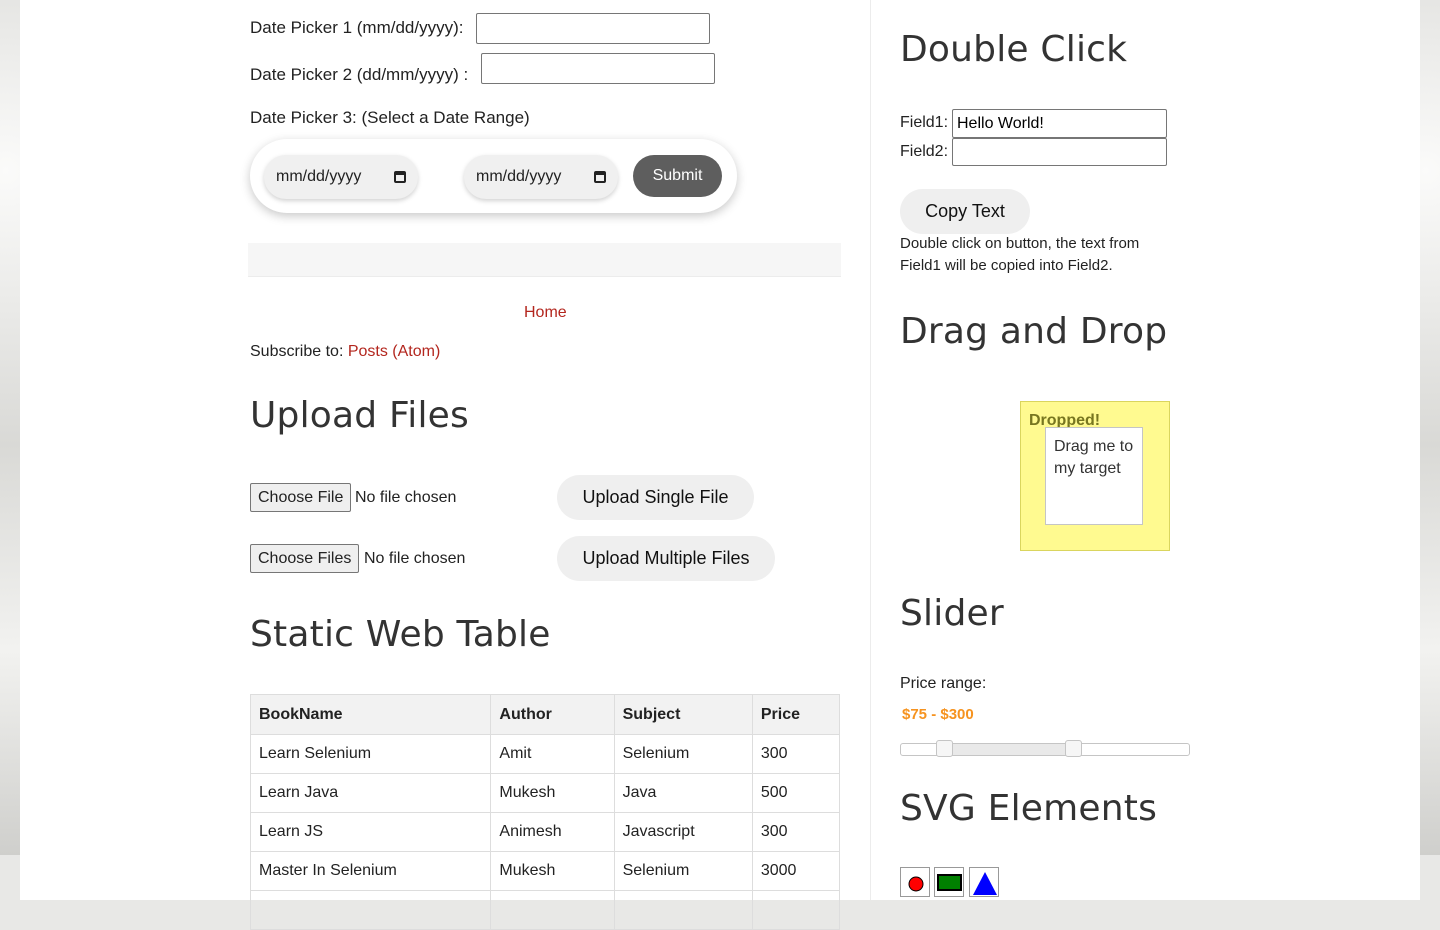  Describe the element at coordinates (301, 497) in the screenshot. I see `choose-file-button: Choose File` at that location.